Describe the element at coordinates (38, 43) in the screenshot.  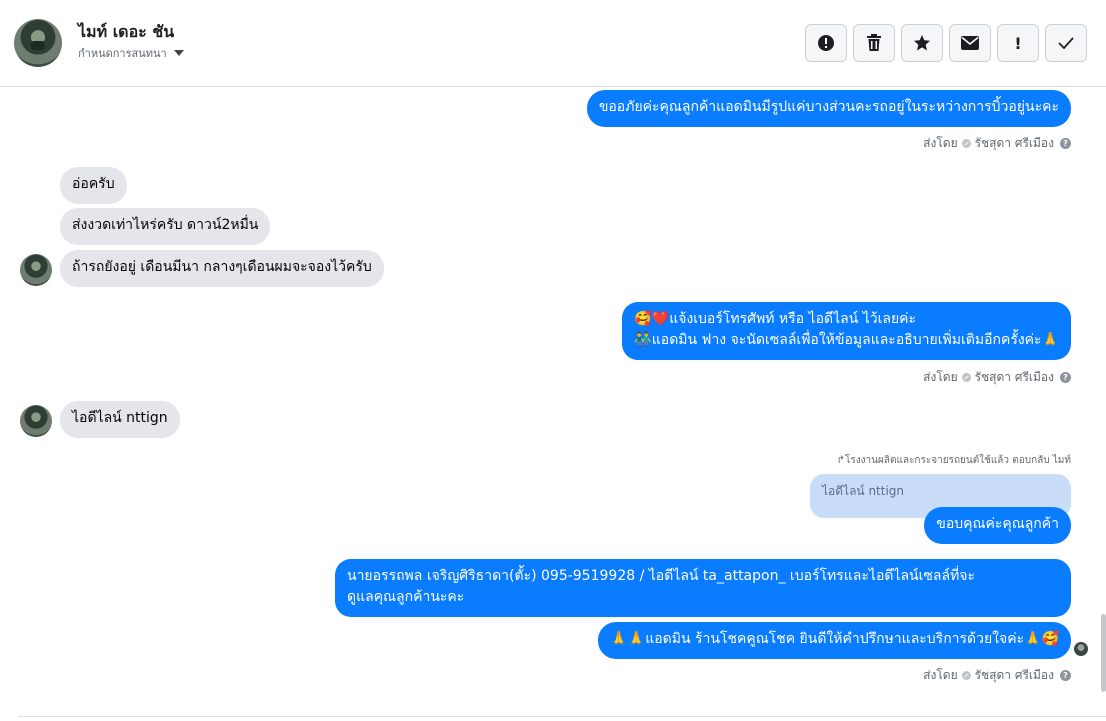
I see `contact-avatar` at that location.